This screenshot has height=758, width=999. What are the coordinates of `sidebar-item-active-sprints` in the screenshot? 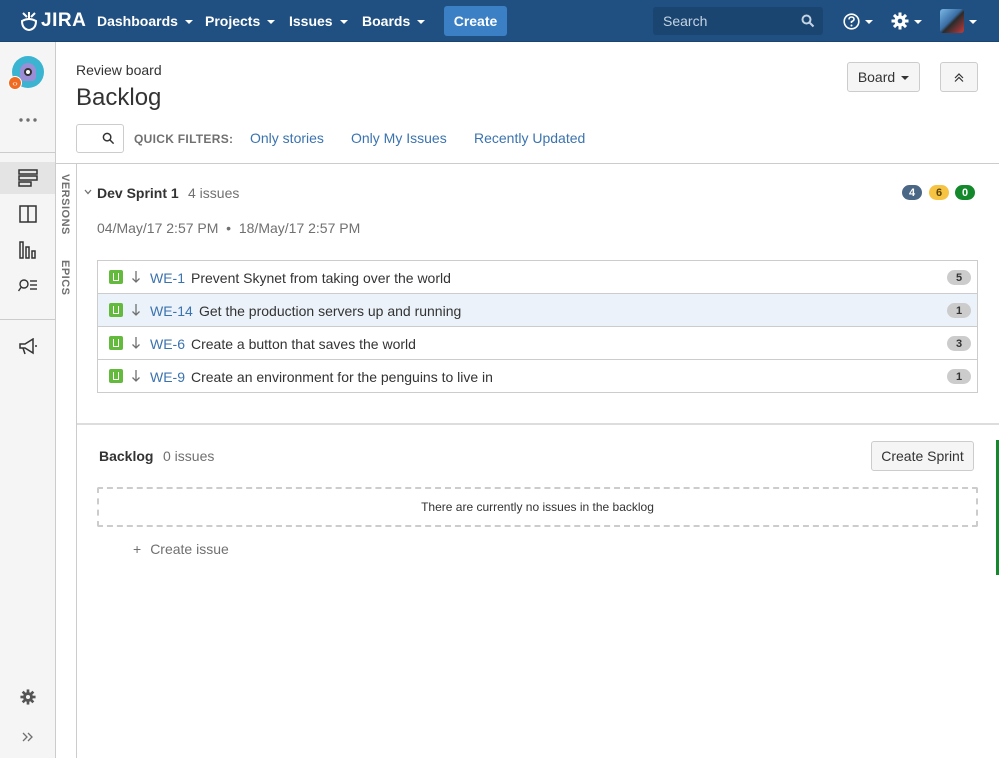 It's located at (27, 214).